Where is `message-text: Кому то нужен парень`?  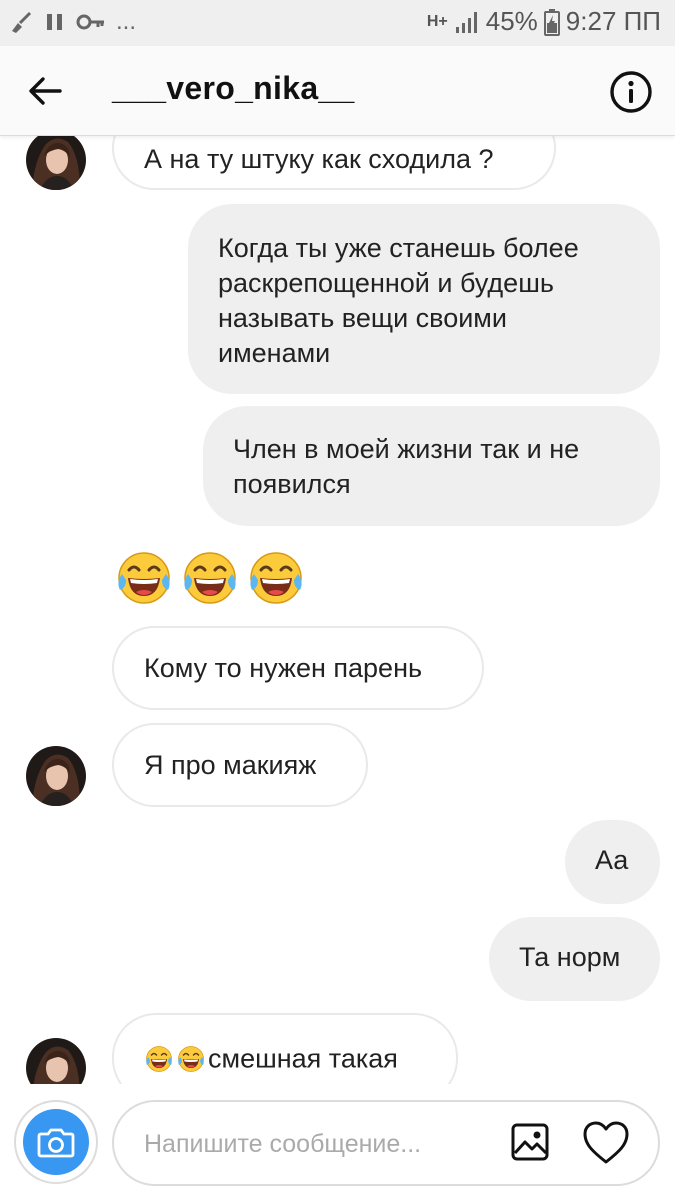 message-text: Кому то нужен парень is located at coordinates (283, 668).